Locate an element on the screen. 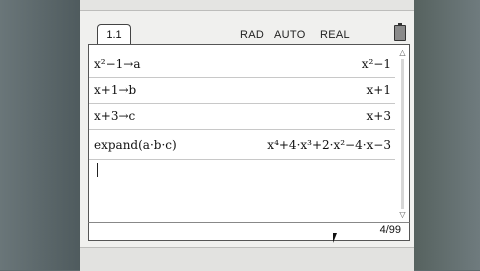  angle-mode-indicator: RAD is located at coordinates (252, 35).